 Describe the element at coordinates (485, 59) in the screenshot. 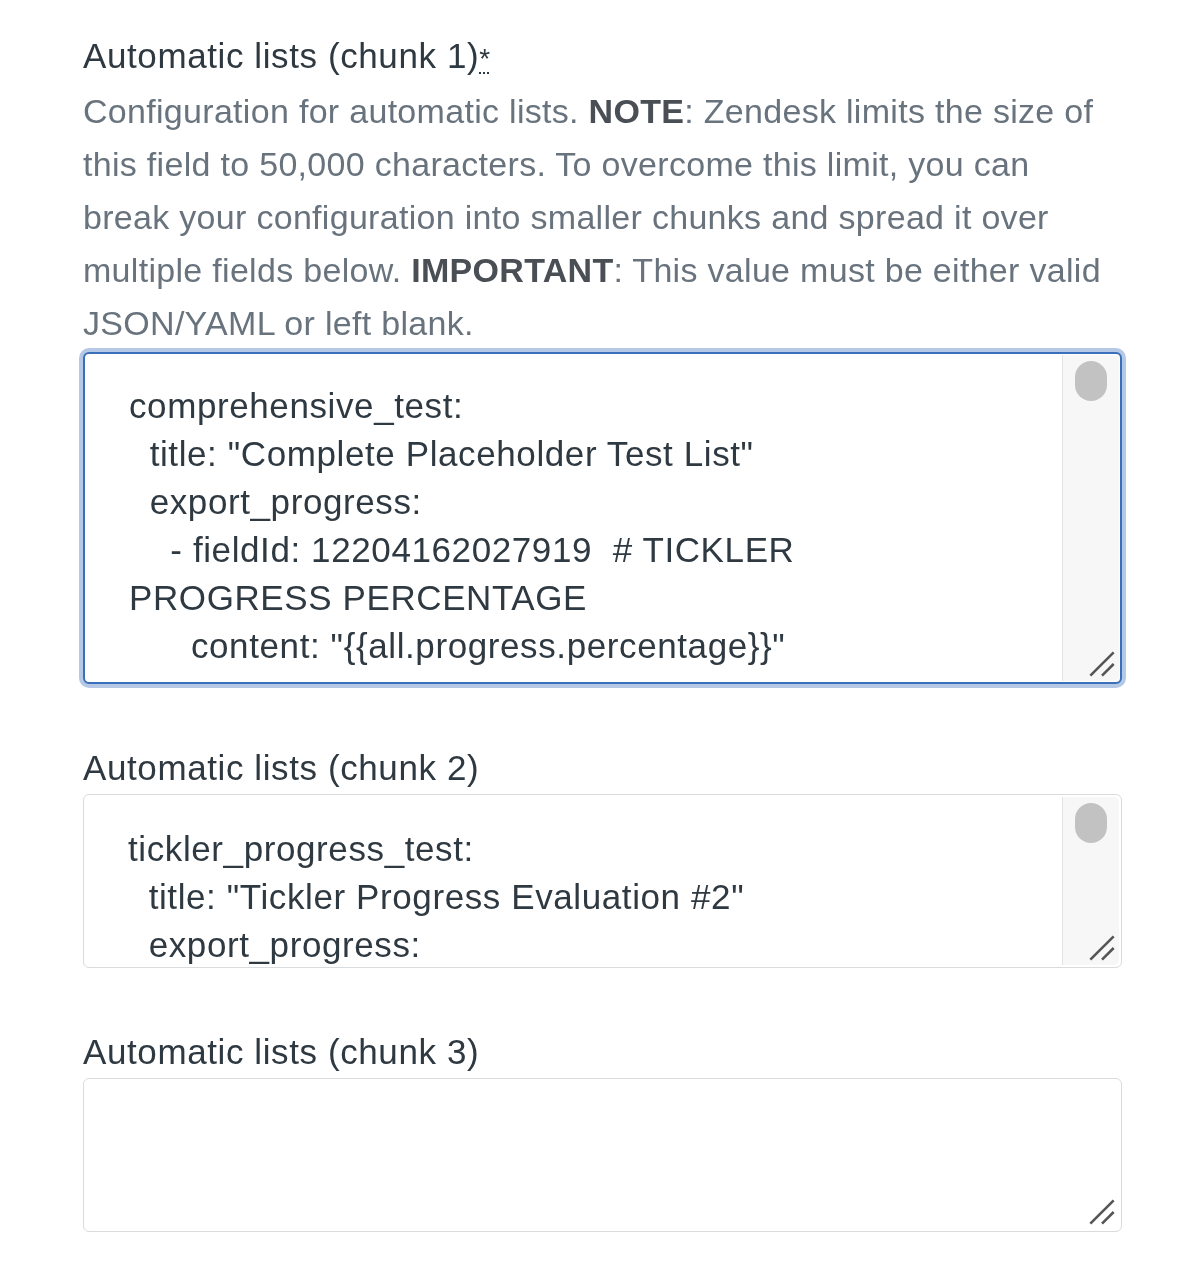

I see `required-marker: *` at that location.